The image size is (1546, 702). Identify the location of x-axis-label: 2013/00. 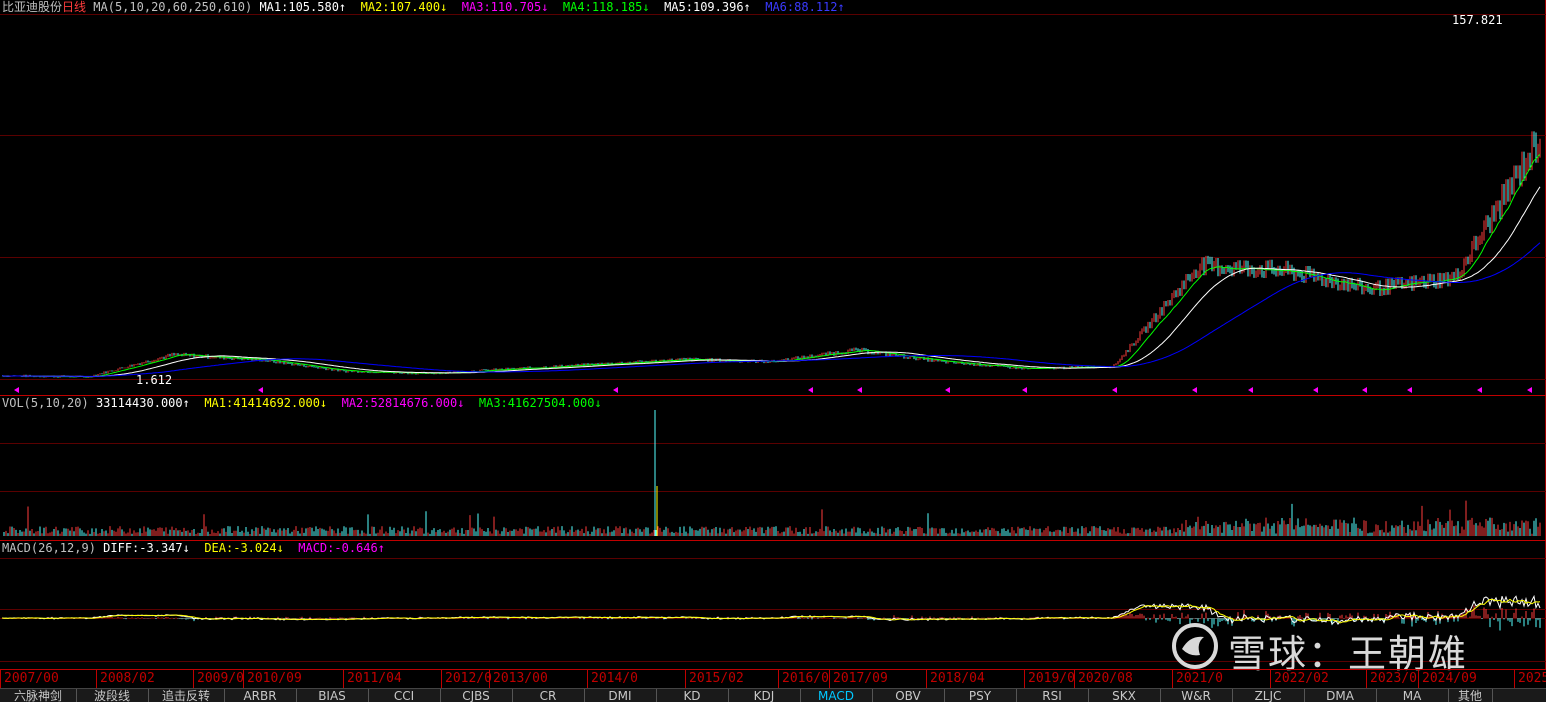
(520, 678).